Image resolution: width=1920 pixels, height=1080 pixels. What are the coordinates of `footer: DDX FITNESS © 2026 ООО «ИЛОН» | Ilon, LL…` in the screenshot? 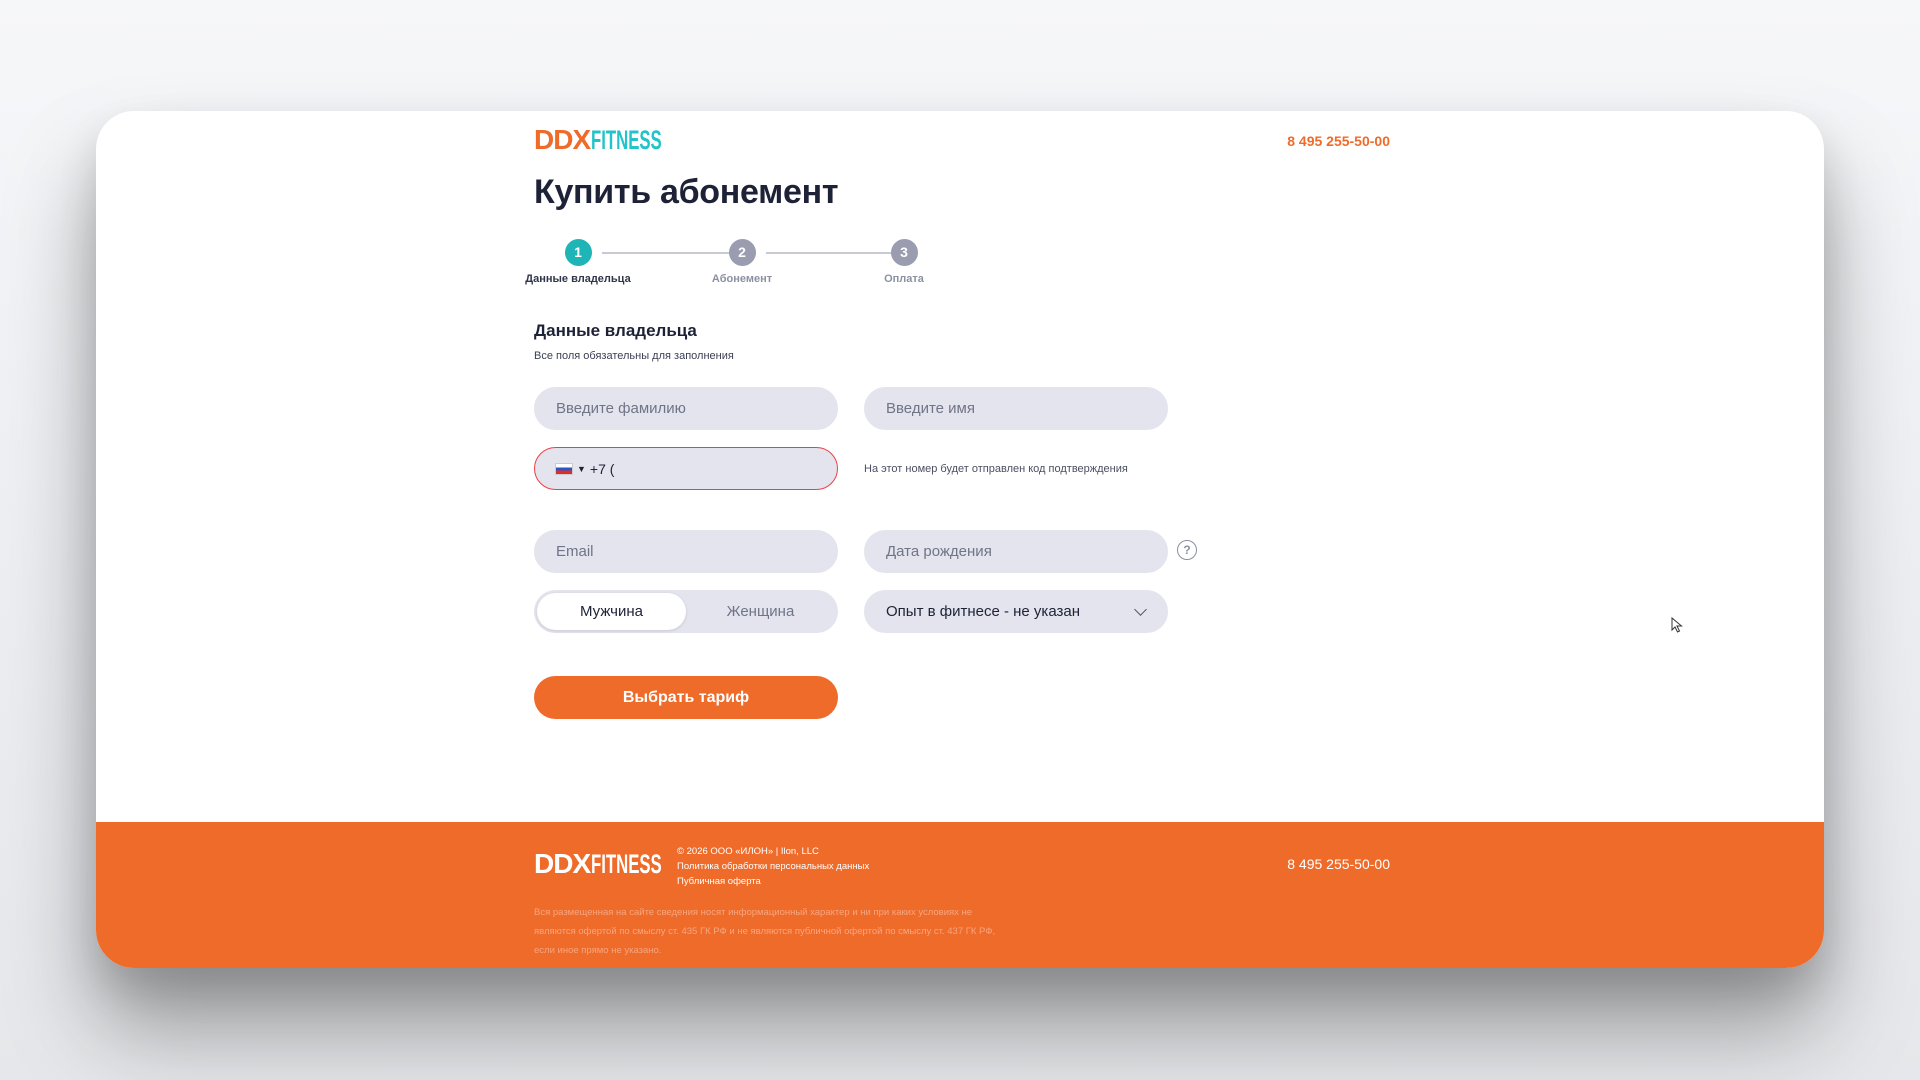 It's located at (960, 895).